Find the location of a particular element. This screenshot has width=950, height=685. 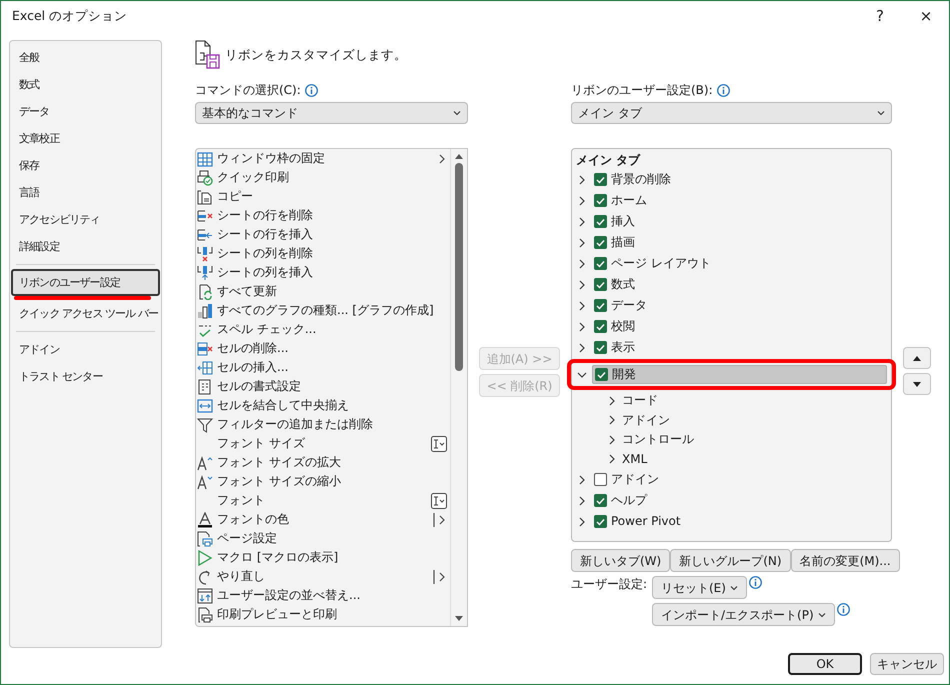

tree-item: 校閲 is located at coordinates (739, 326).